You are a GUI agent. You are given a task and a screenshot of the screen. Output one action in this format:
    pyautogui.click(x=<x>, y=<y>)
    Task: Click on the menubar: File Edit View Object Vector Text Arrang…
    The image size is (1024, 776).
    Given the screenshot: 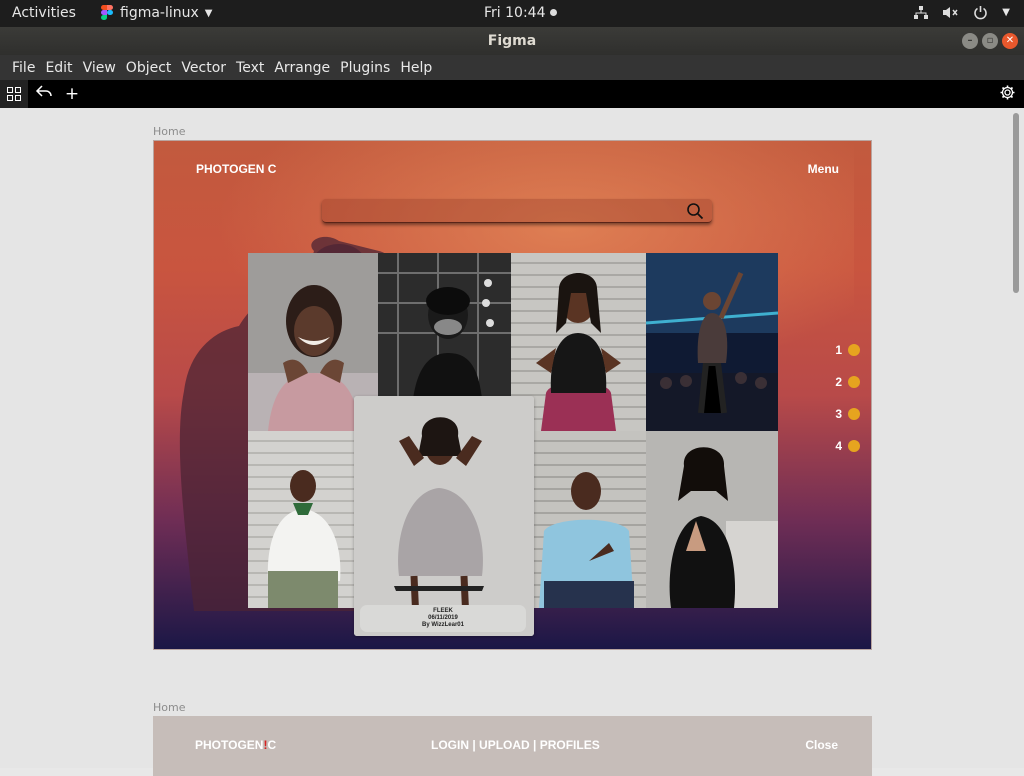 What is the action you would take?
    pyautogui.click(x=512, y=67)
    